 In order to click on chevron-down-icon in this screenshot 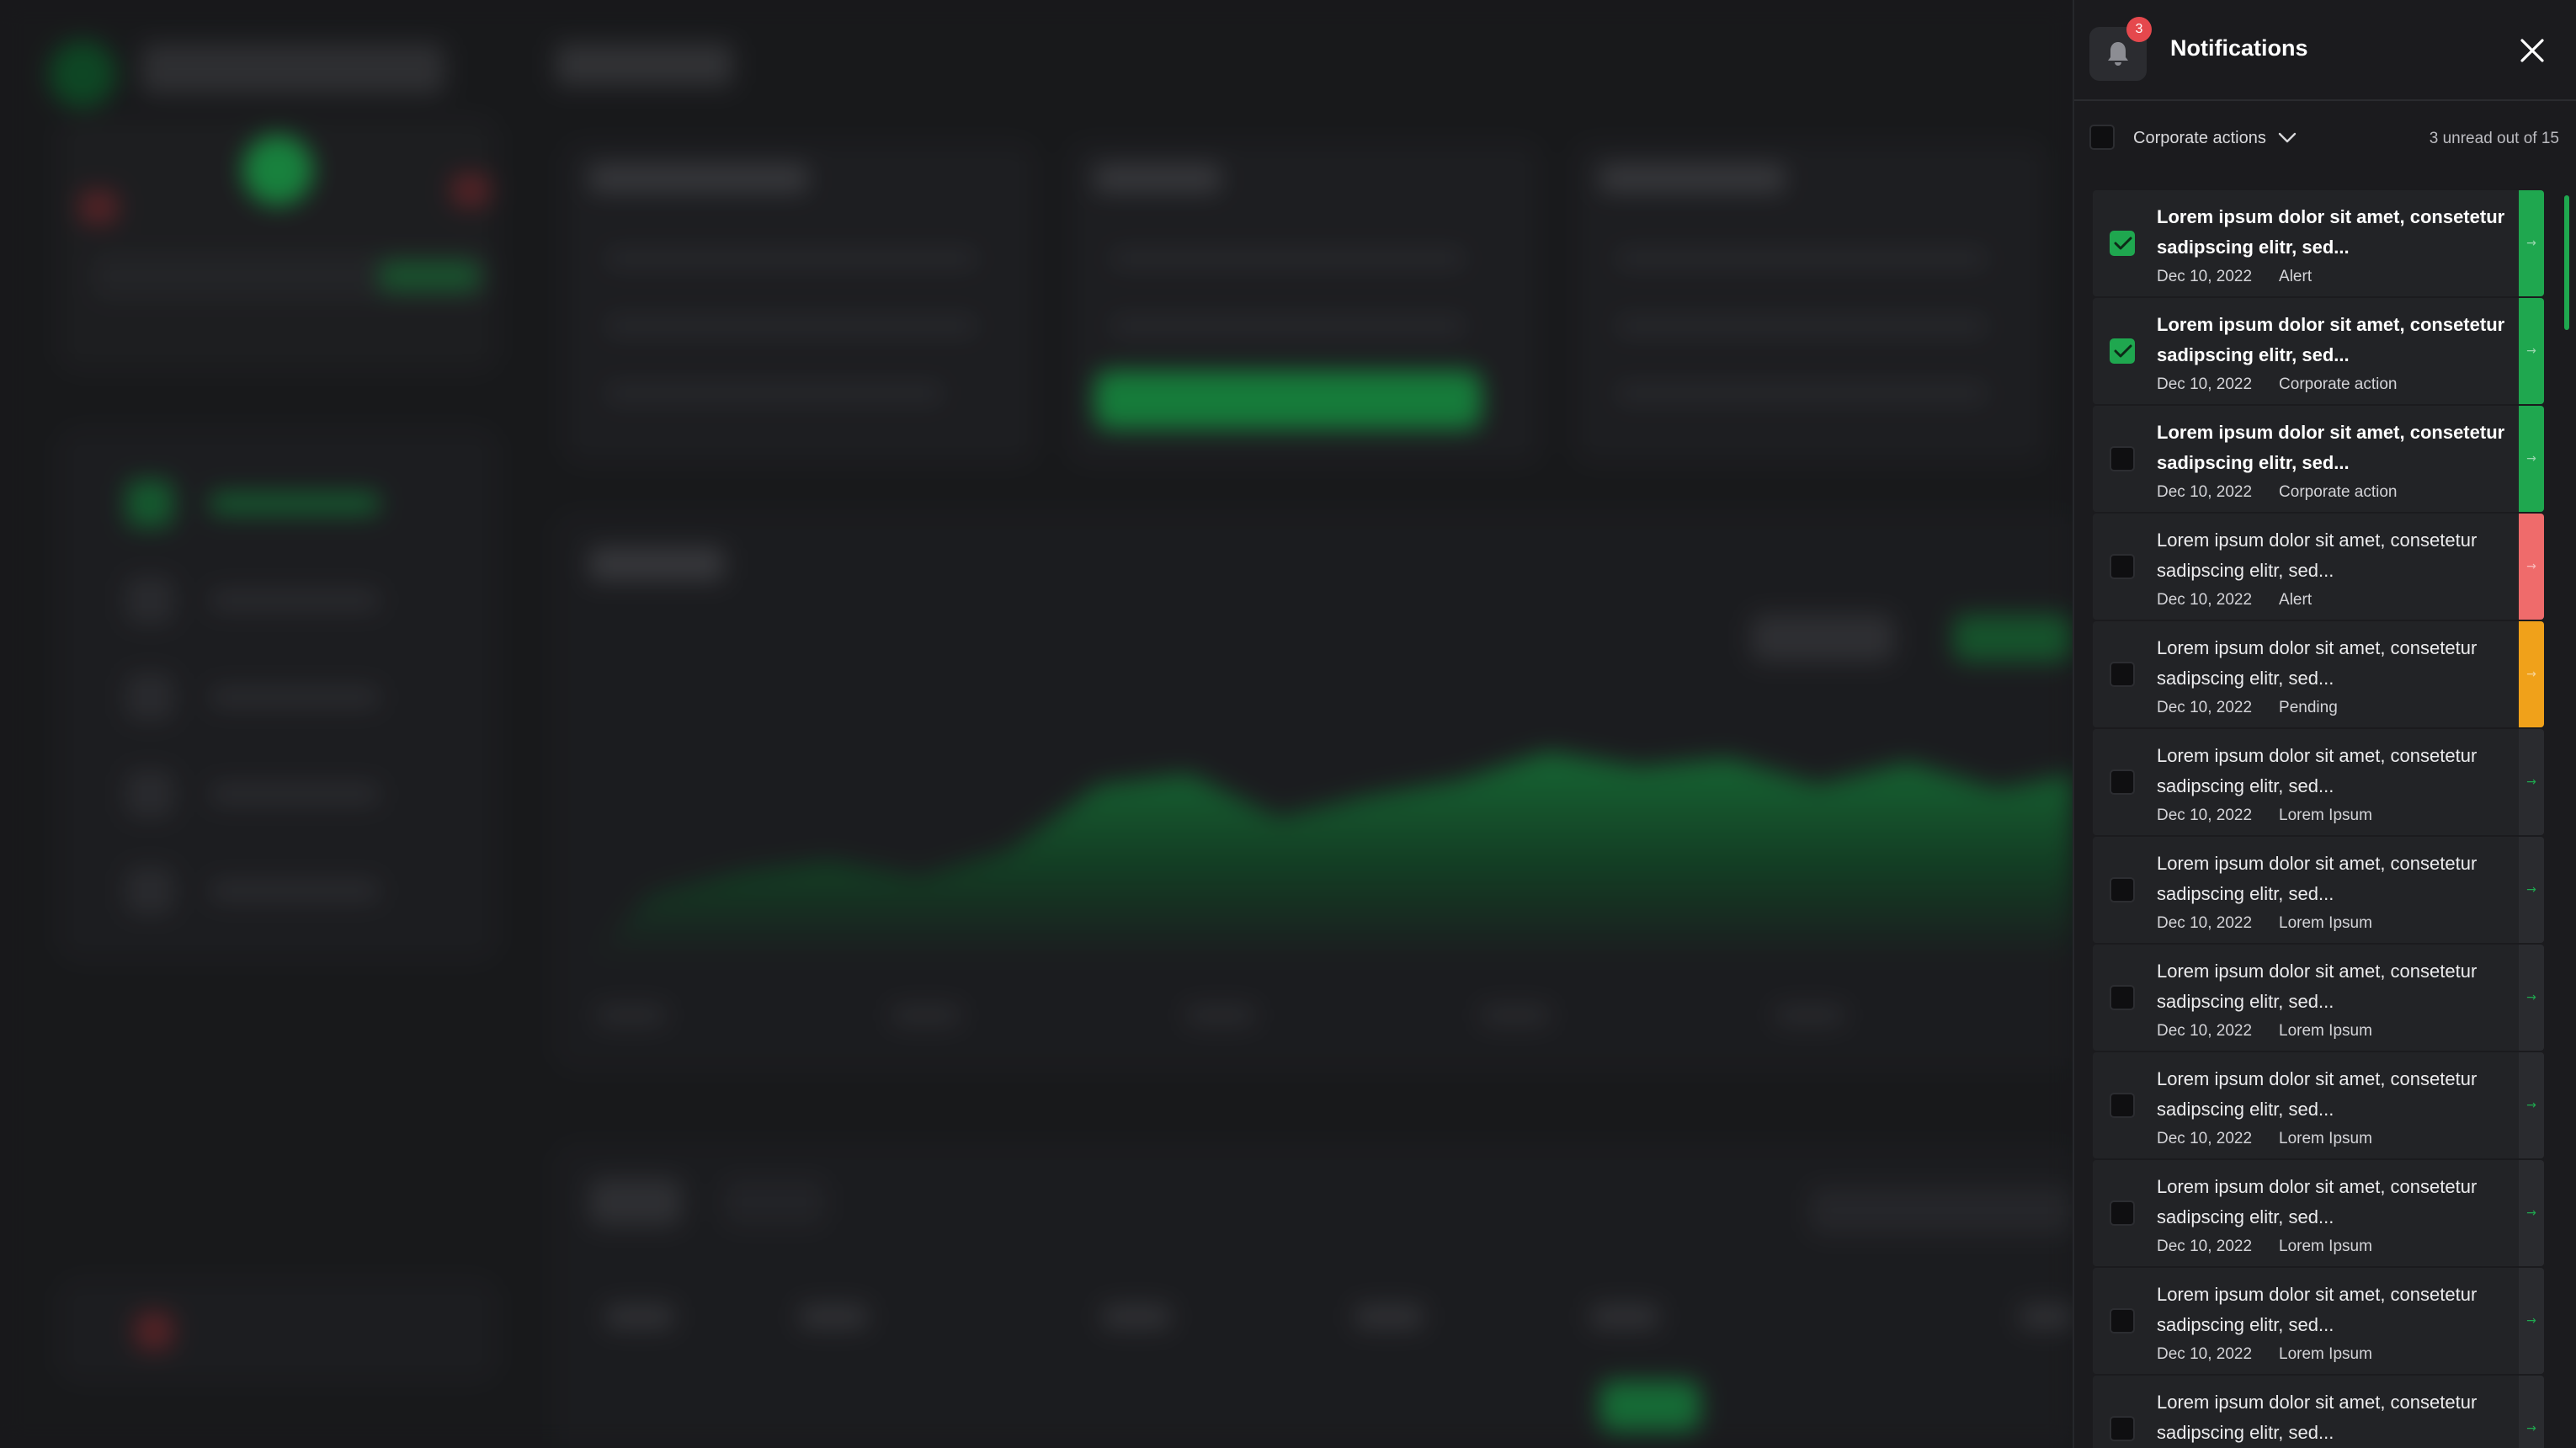, I will do `click(2288, 137)`.